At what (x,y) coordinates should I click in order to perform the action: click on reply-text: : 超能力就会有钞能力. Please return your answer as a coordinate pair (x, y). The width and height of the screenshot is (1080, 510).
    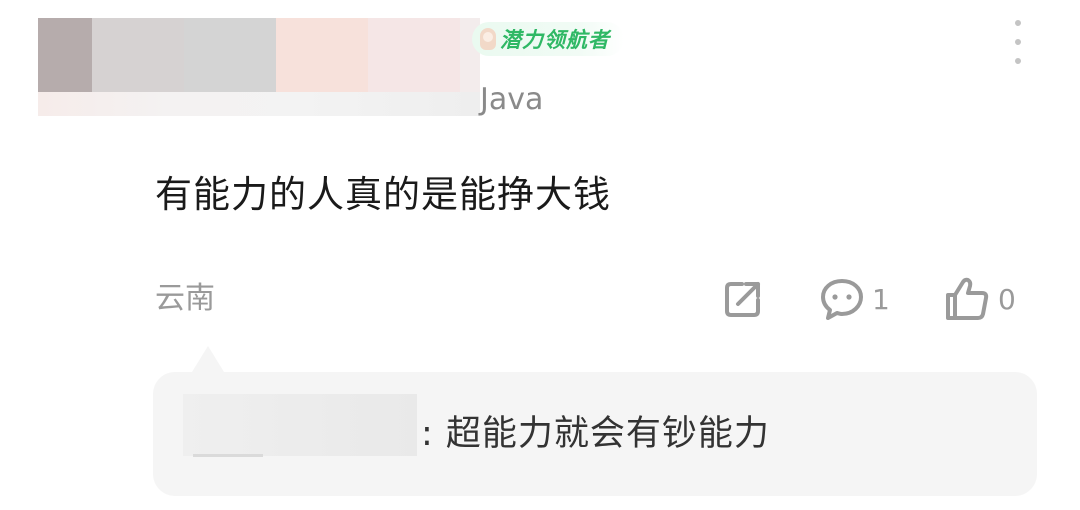
    Looking at the image, I should click on (595, 434).